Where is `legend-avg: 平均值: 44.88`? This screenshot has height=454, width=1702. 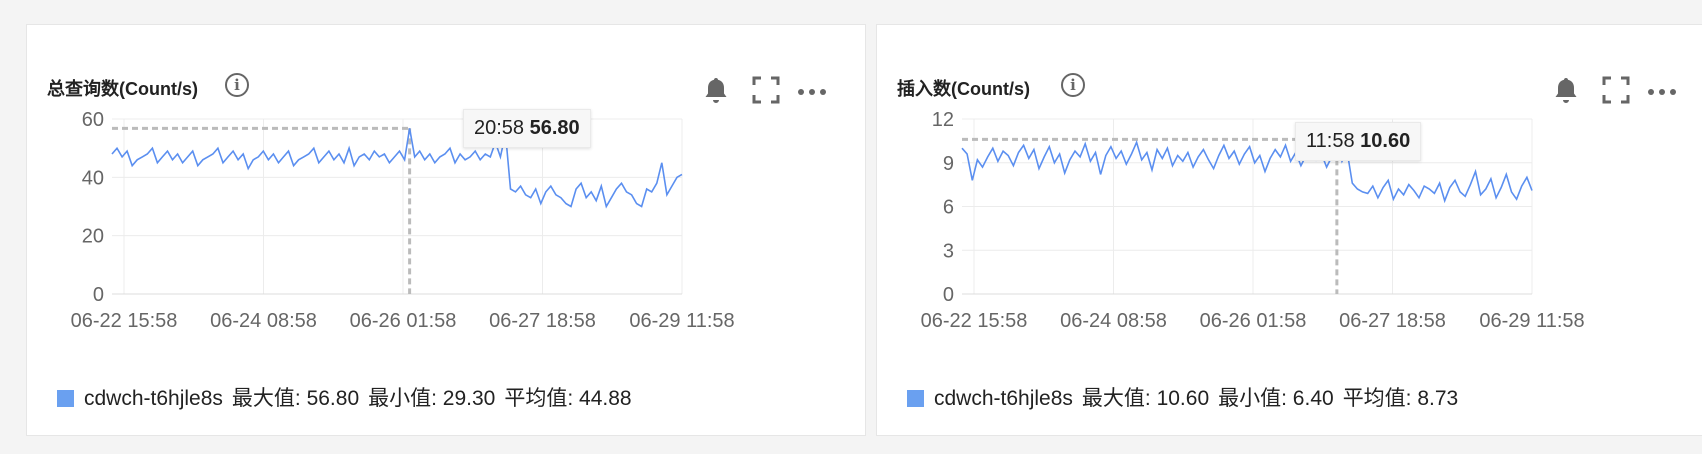
legend-avg: 平均值: 44.88 is located at coordinates (568, 398).